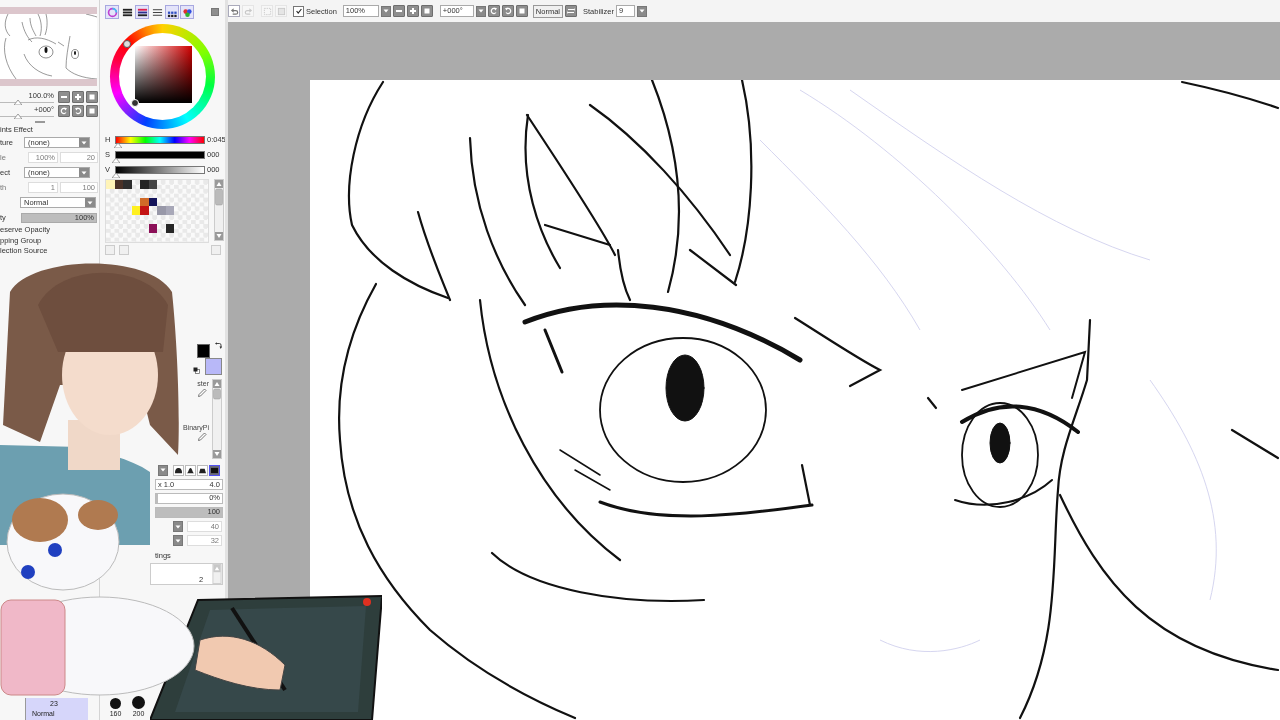  I want to click on swap-arrow-icon, so click(218, 345).